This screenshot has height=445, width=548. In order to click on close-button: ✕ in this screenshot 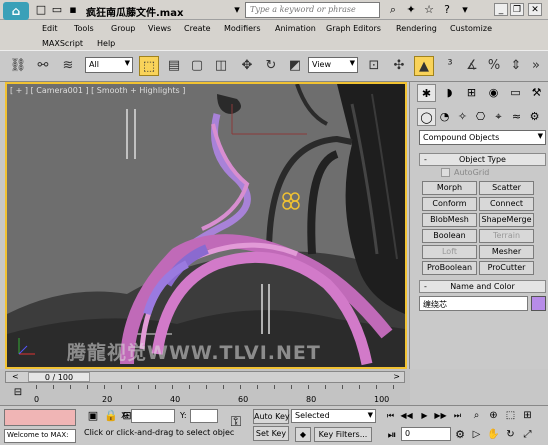, I will do `click(535, 9)`.